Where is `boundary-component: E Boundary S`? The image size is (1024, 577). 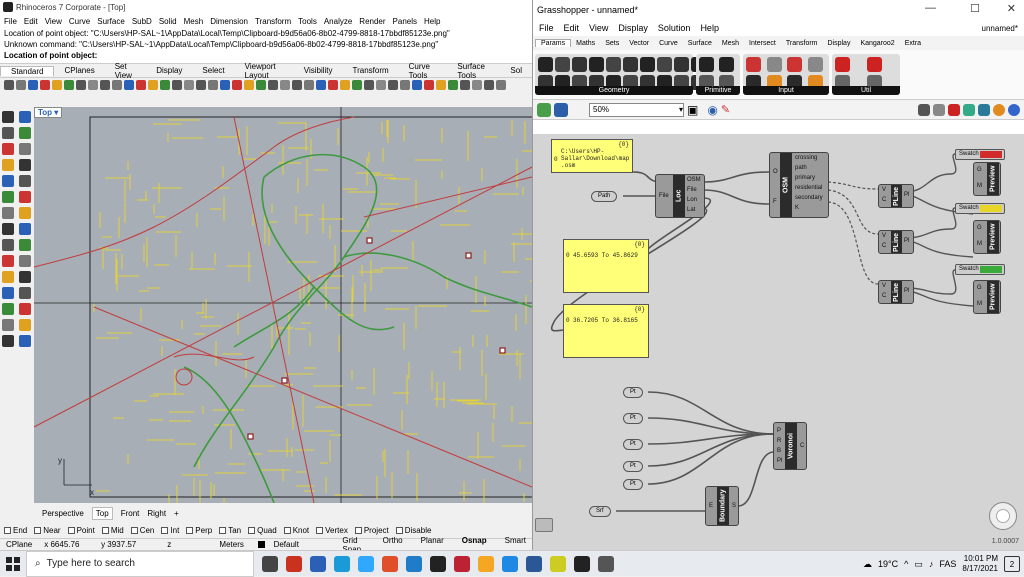 boundary-component: E Boundary S is located at coordinates (722, 506).